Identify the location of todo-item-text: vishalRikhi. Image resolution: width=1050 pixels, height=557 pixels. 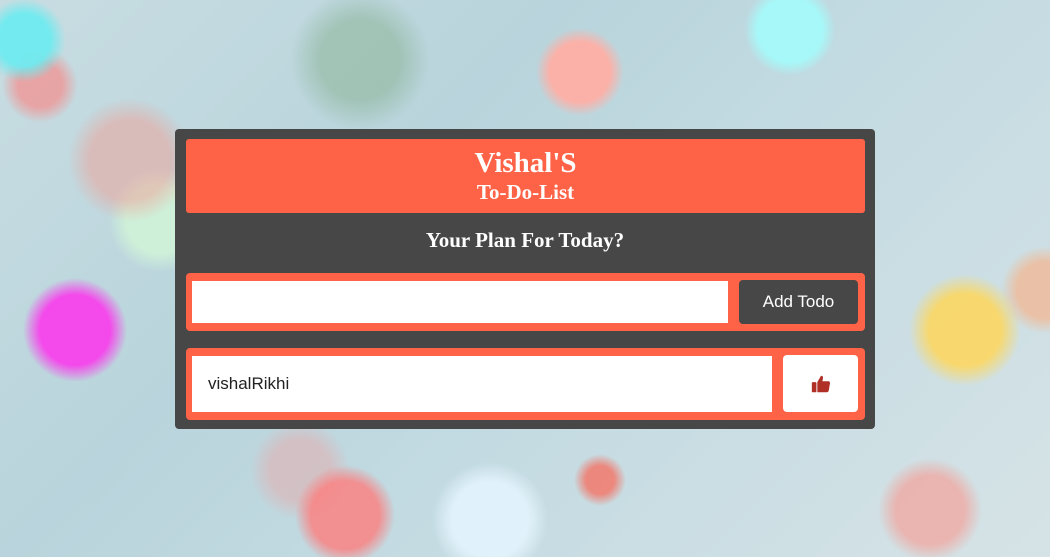
(482, 384).